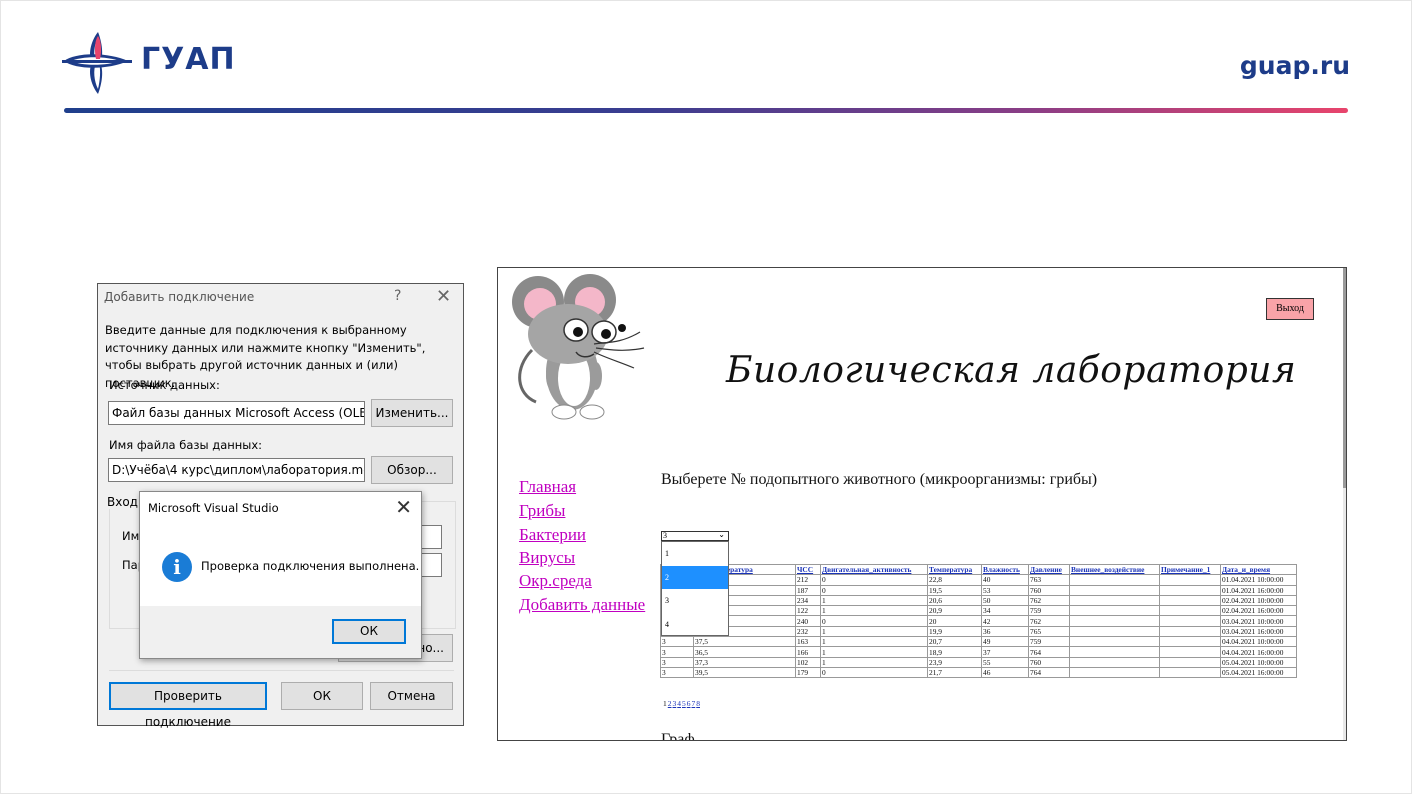 The image size is (1412, 794). Describe the element at coordinates (695, 554) in the screenshot. I see `dropdown-option: 1` at that location.